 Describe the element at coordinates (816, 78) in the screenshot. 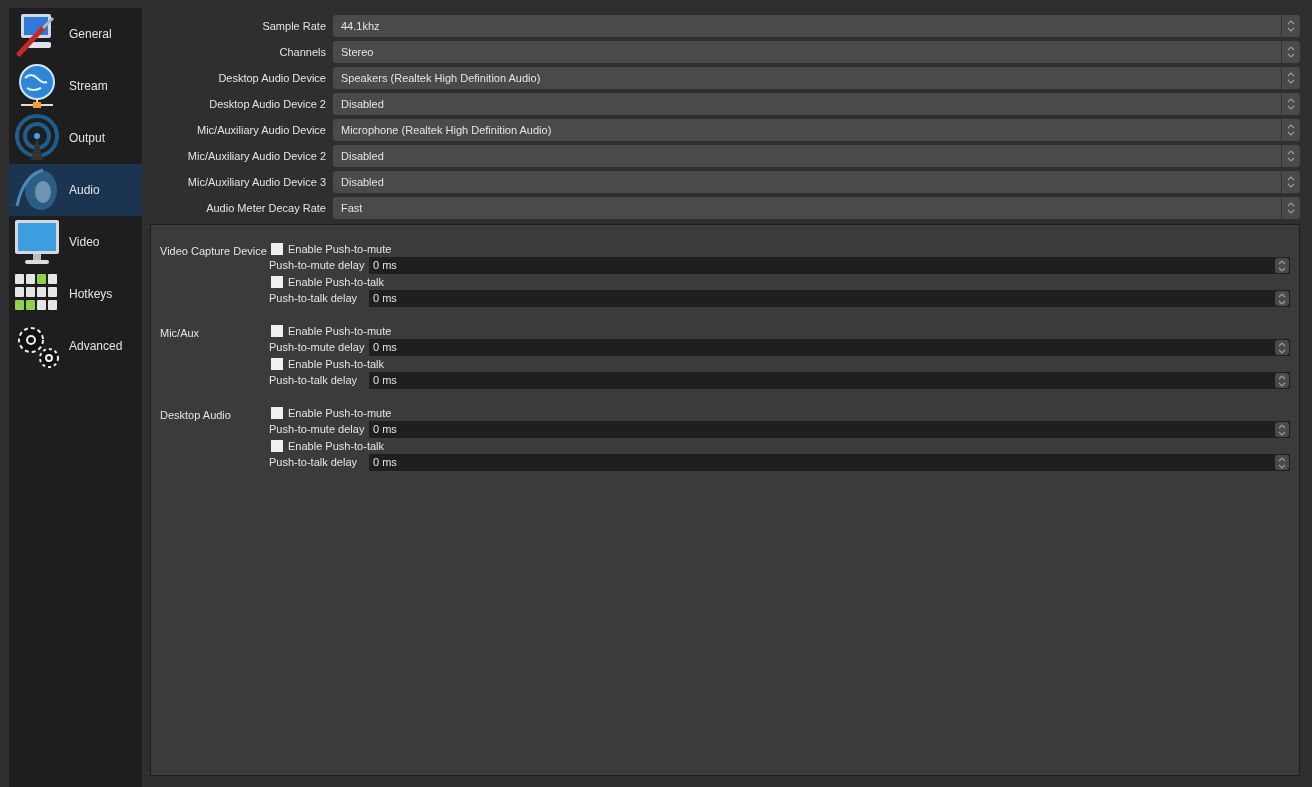

I see `dropdown: Speakers (Realtek High Definition Audio)` at that location.